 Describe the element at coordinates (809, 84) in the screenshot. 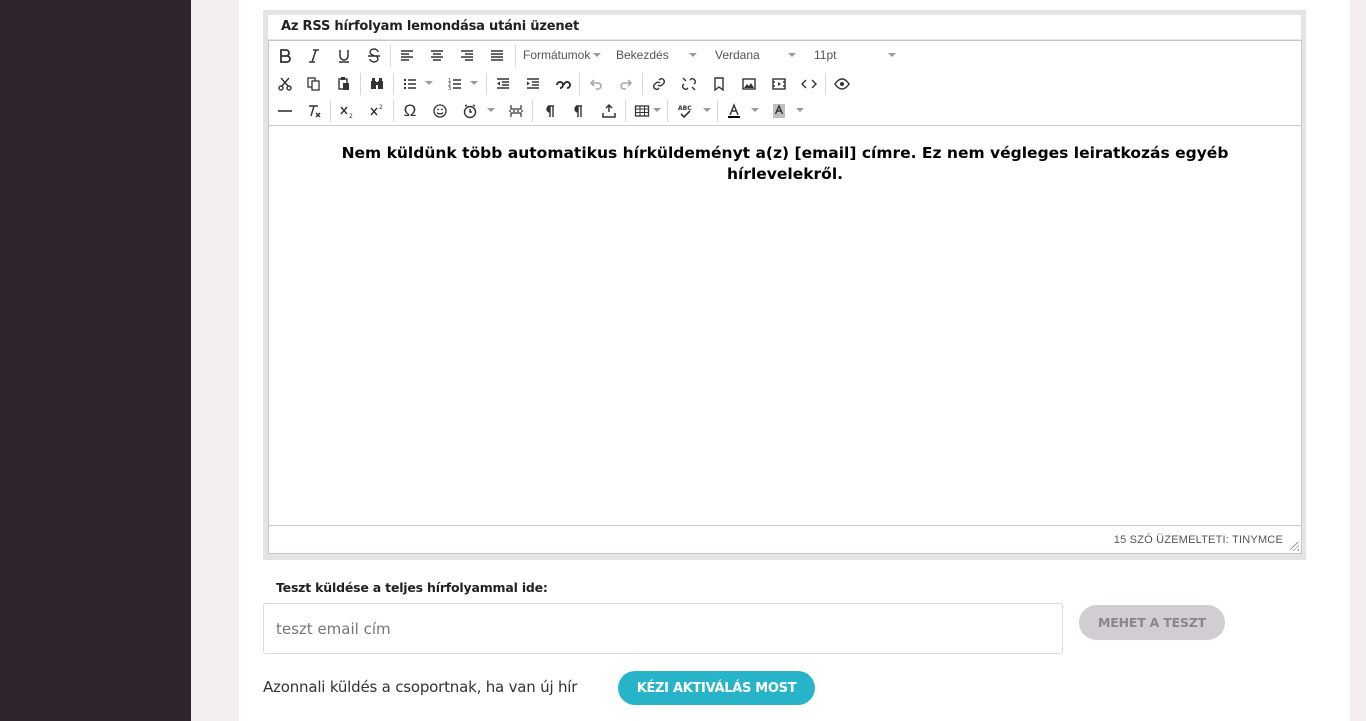

I see `code-icon` at that location.